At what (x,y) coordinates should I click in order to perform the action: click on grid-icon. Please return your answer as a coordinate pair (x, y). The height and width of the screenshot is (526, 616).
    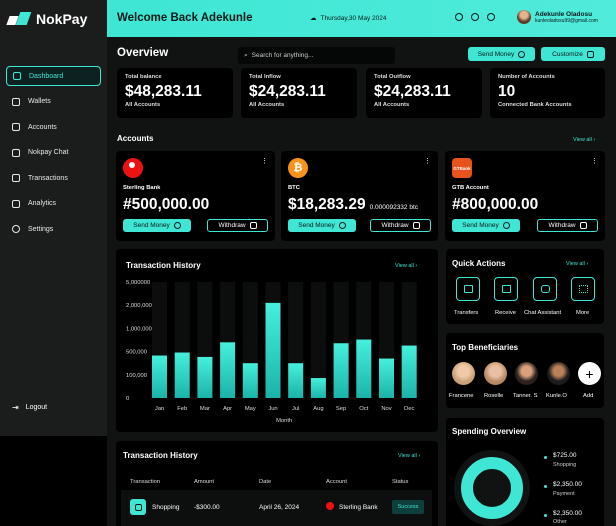
    Looking at the image, I should click on (583, 289).